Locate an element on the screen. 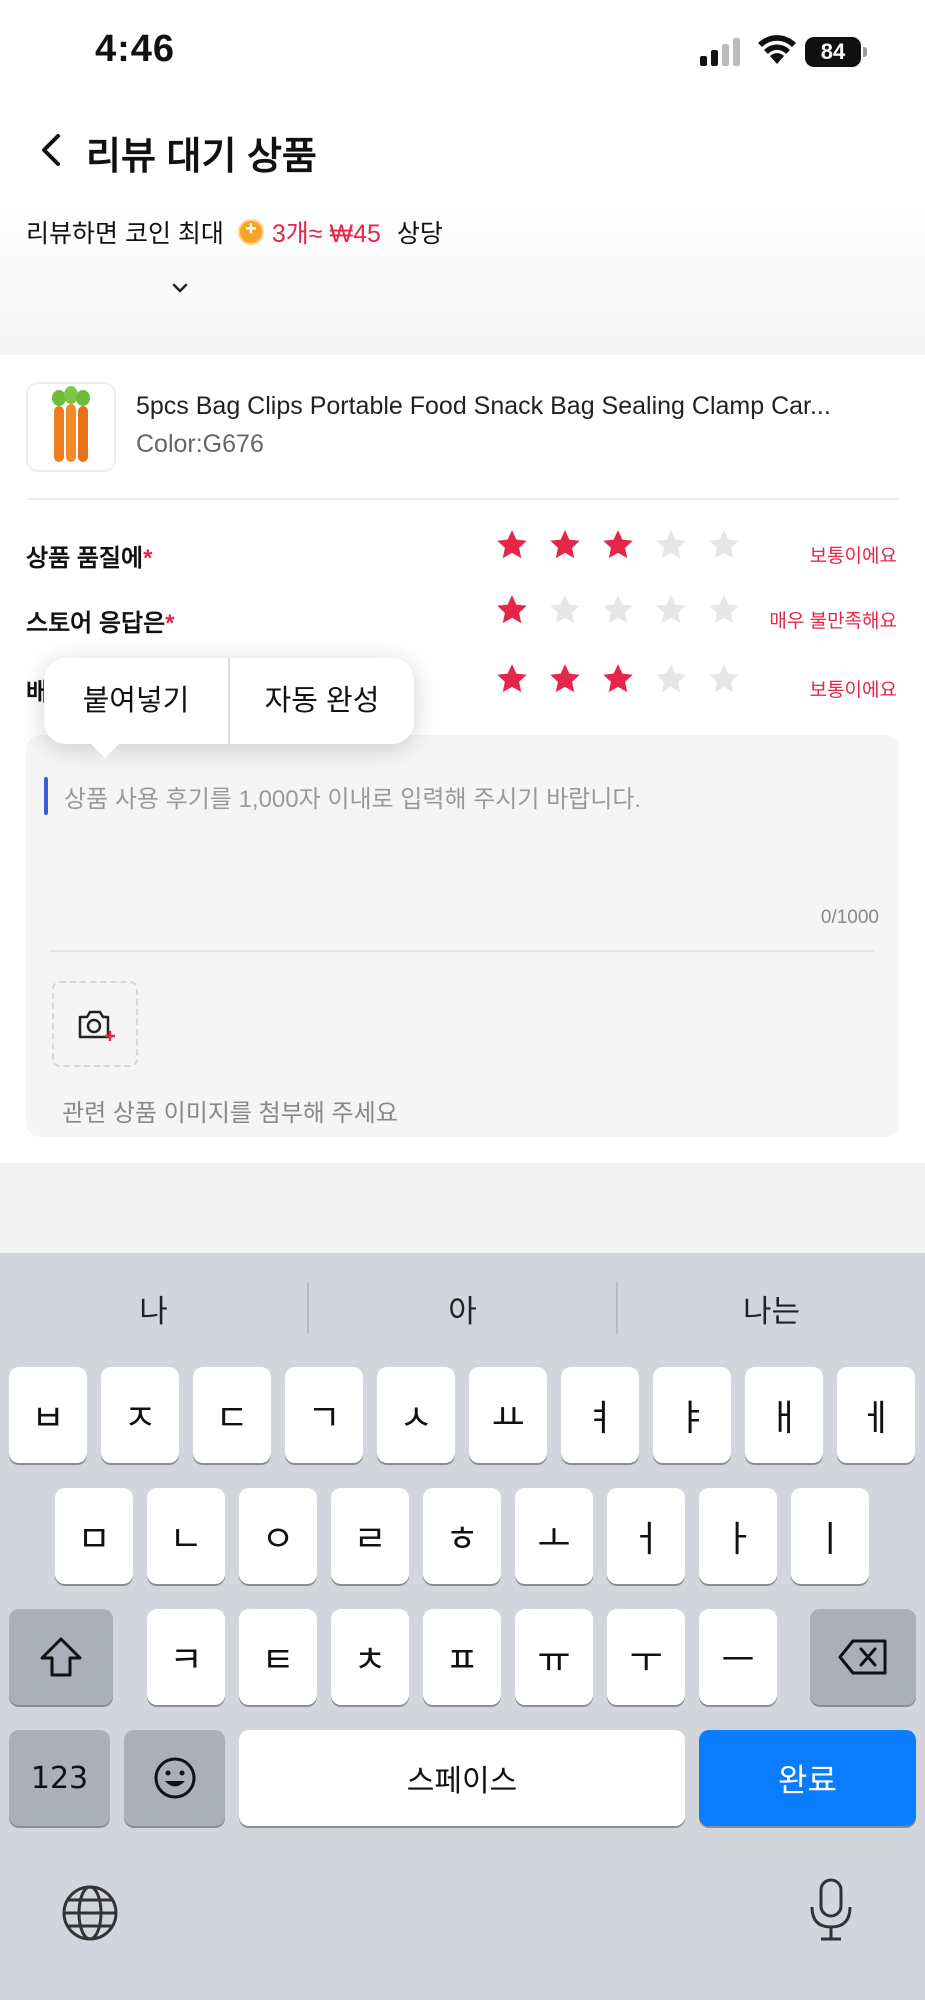 This screenshot has width=925, height=2000. promo-prefix: 리뷰하면 코인 최대 is located at coordinates (125, 234).